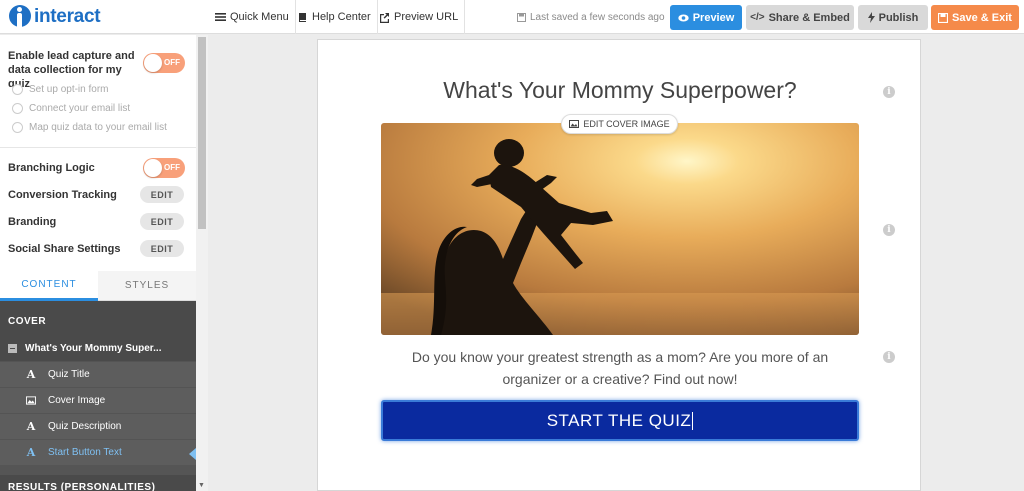 Image resolution: width=1024 pixels, height=491 pixels. Describe the element at coordinates (341, 17) in the screenshot. I see `help-center-label: Help Center` at that location.